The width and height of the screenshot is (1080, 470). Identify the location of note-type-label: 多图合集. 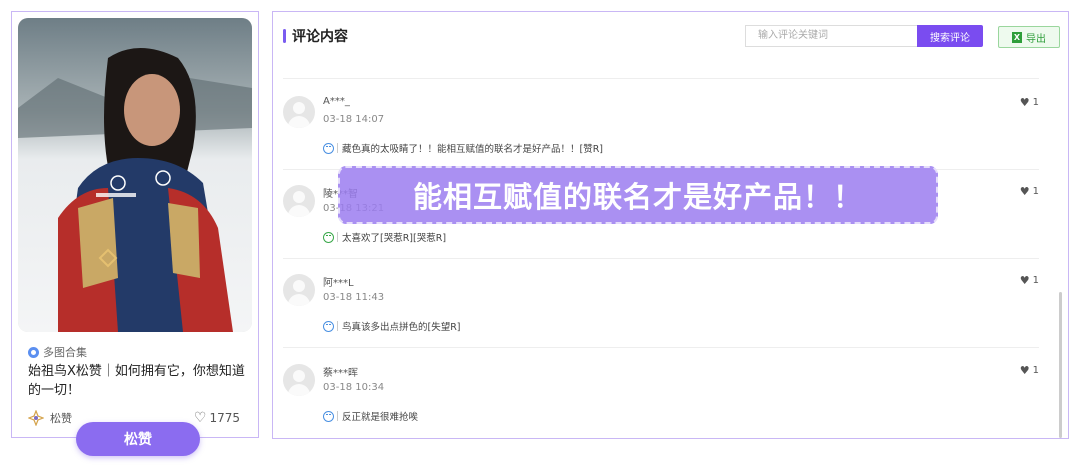
(65, 352).